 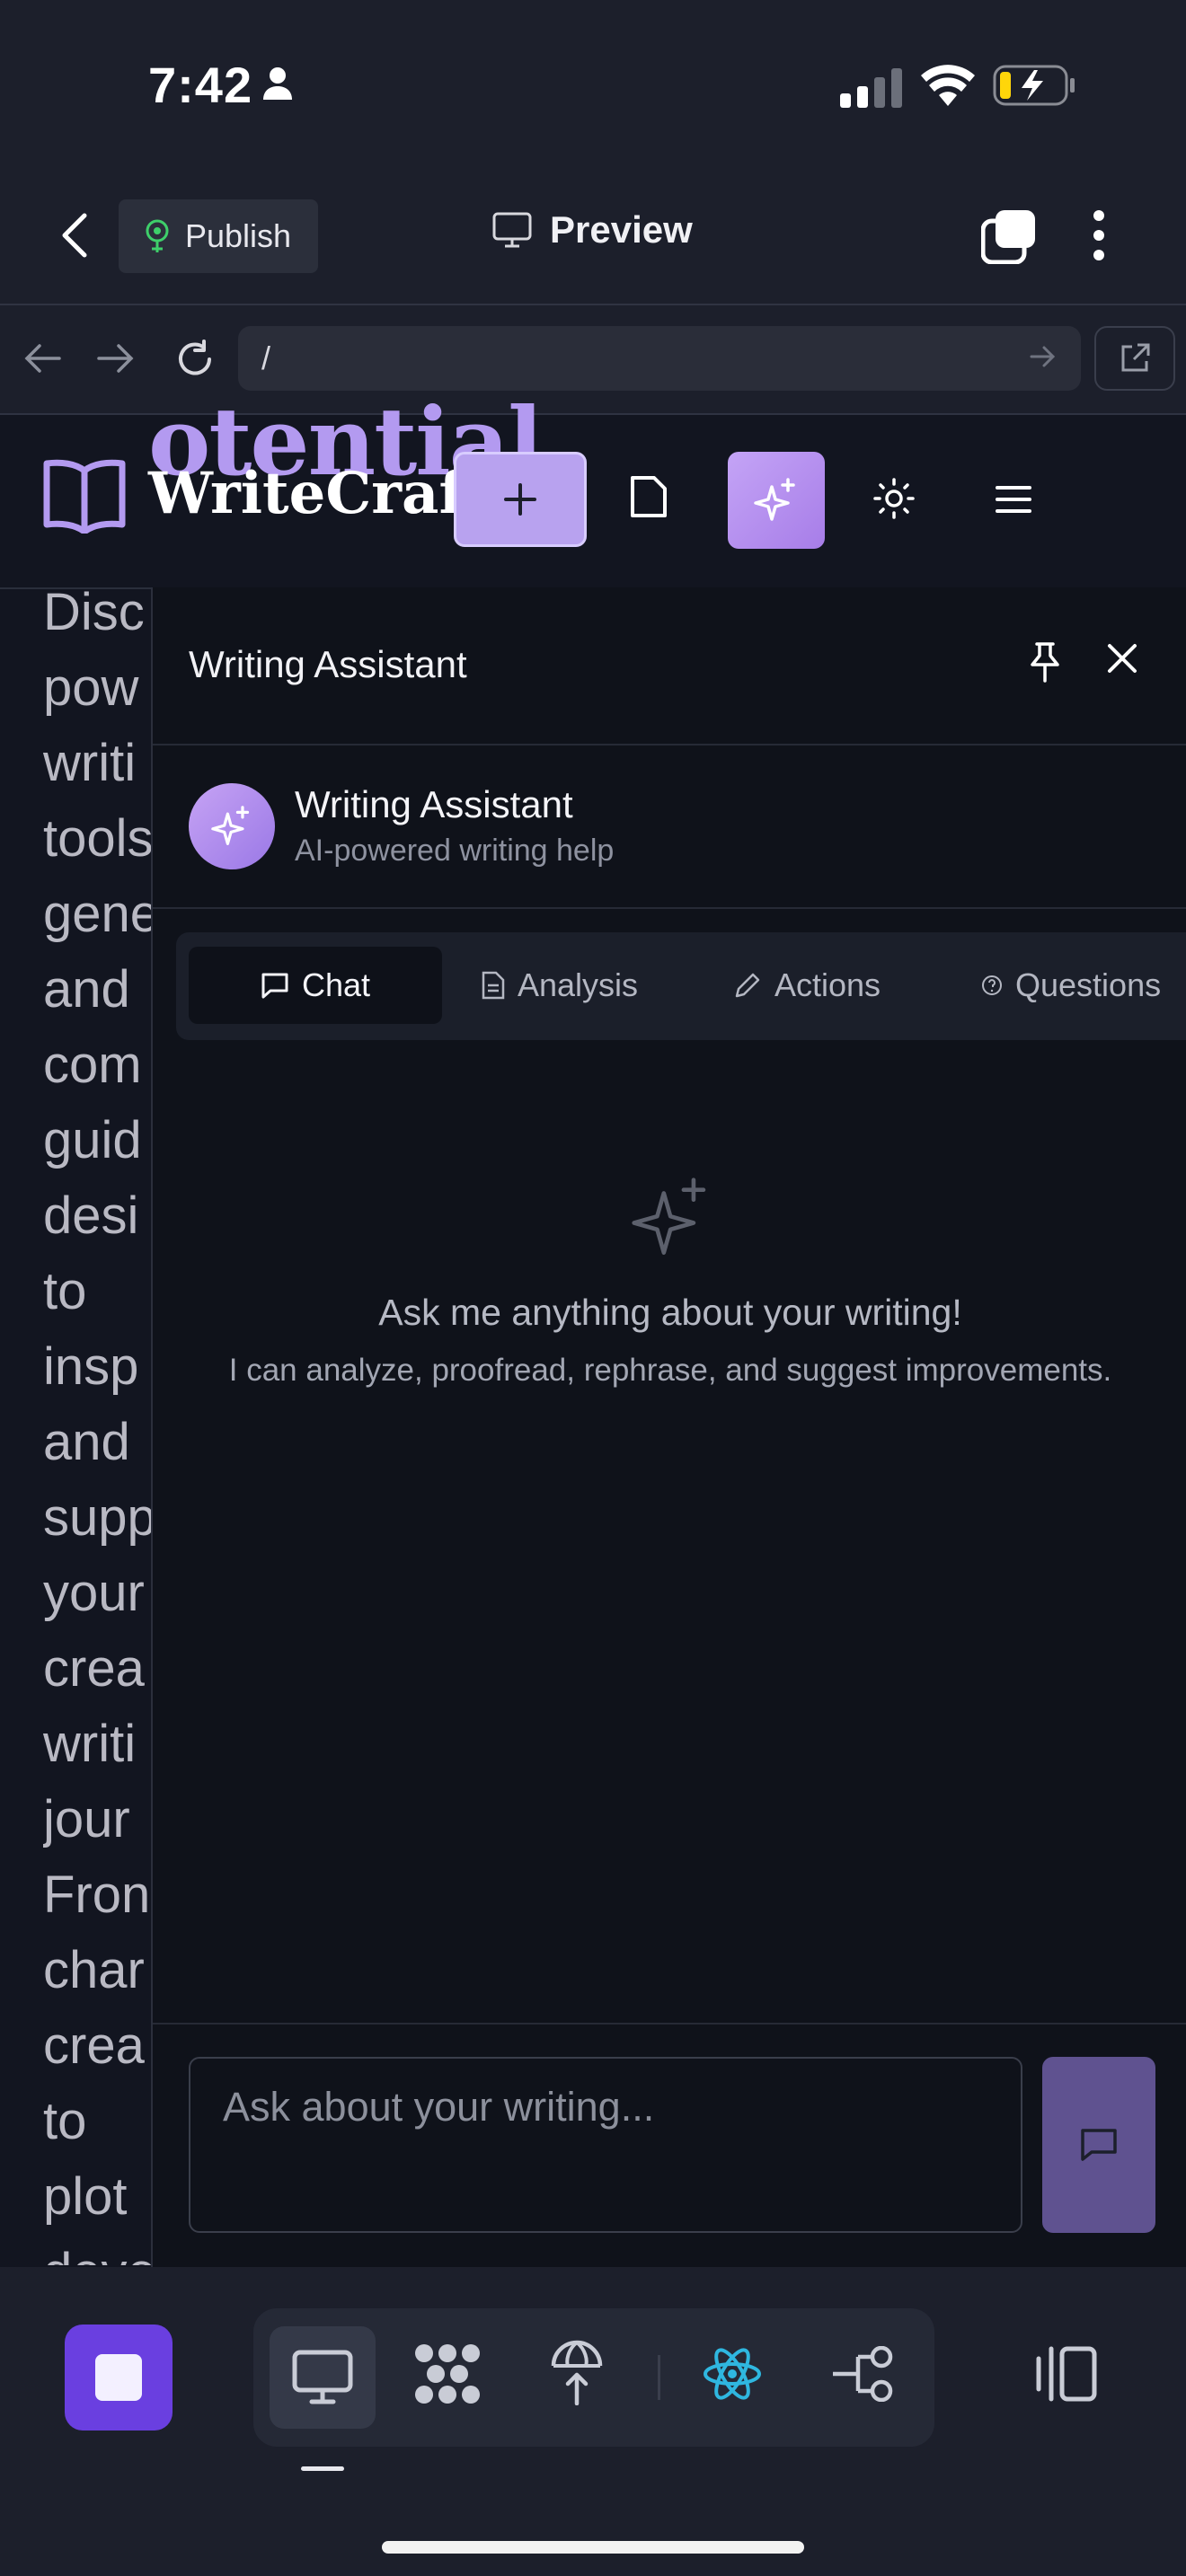 I want to click on article-line: plot, so click(x=85, y=2196).